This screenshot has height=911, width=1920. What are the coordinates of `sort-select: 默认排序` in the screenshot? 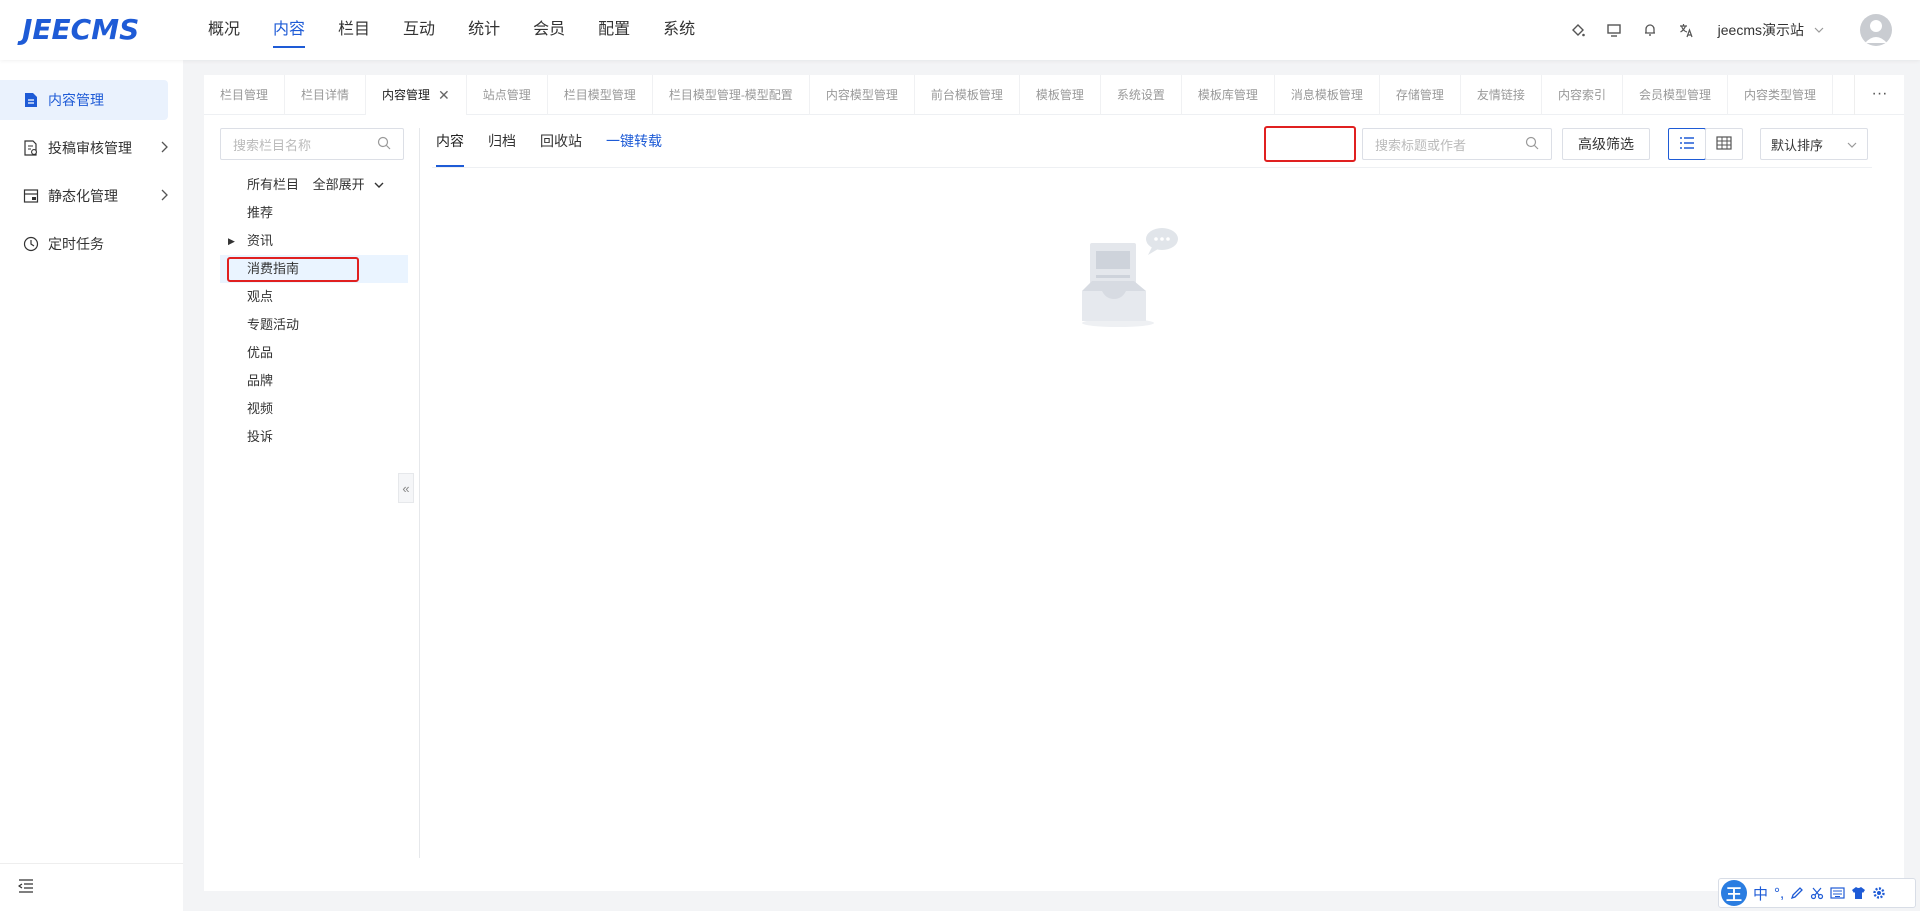 It's located at (1814, 144).